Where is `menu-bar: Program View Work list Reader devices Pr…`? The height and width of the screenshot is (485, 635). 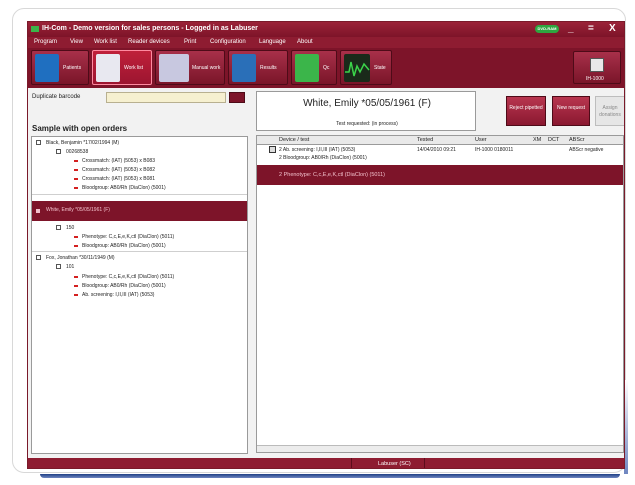 menu-bar: Program View Work list Reader devices Pr… is located at coordinates (326, 42).